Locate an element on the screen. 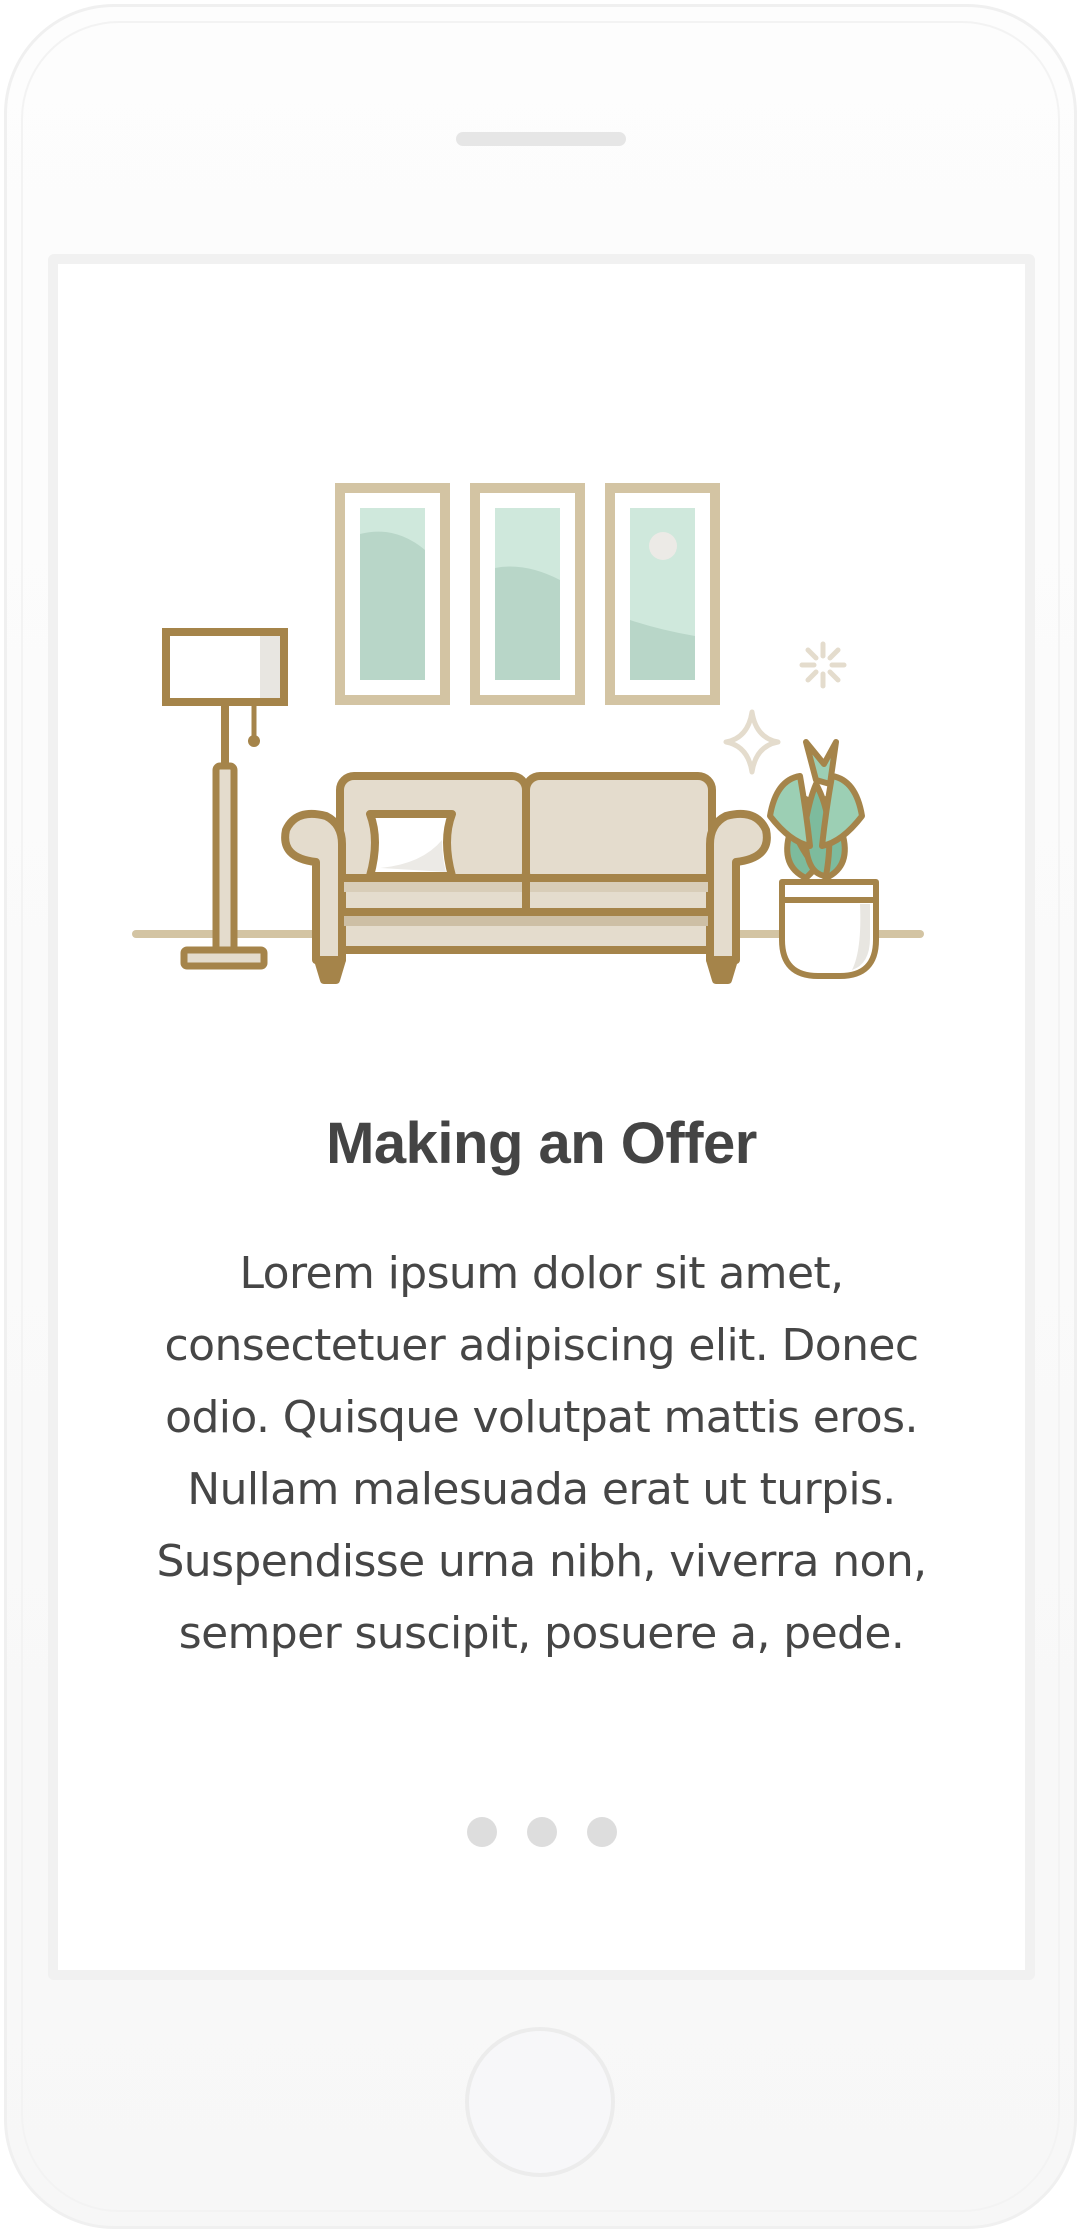 Image resolution: width=1083 pixels, height=2235 pixels. wall-frame-middle is located at coordinates (527, 594).